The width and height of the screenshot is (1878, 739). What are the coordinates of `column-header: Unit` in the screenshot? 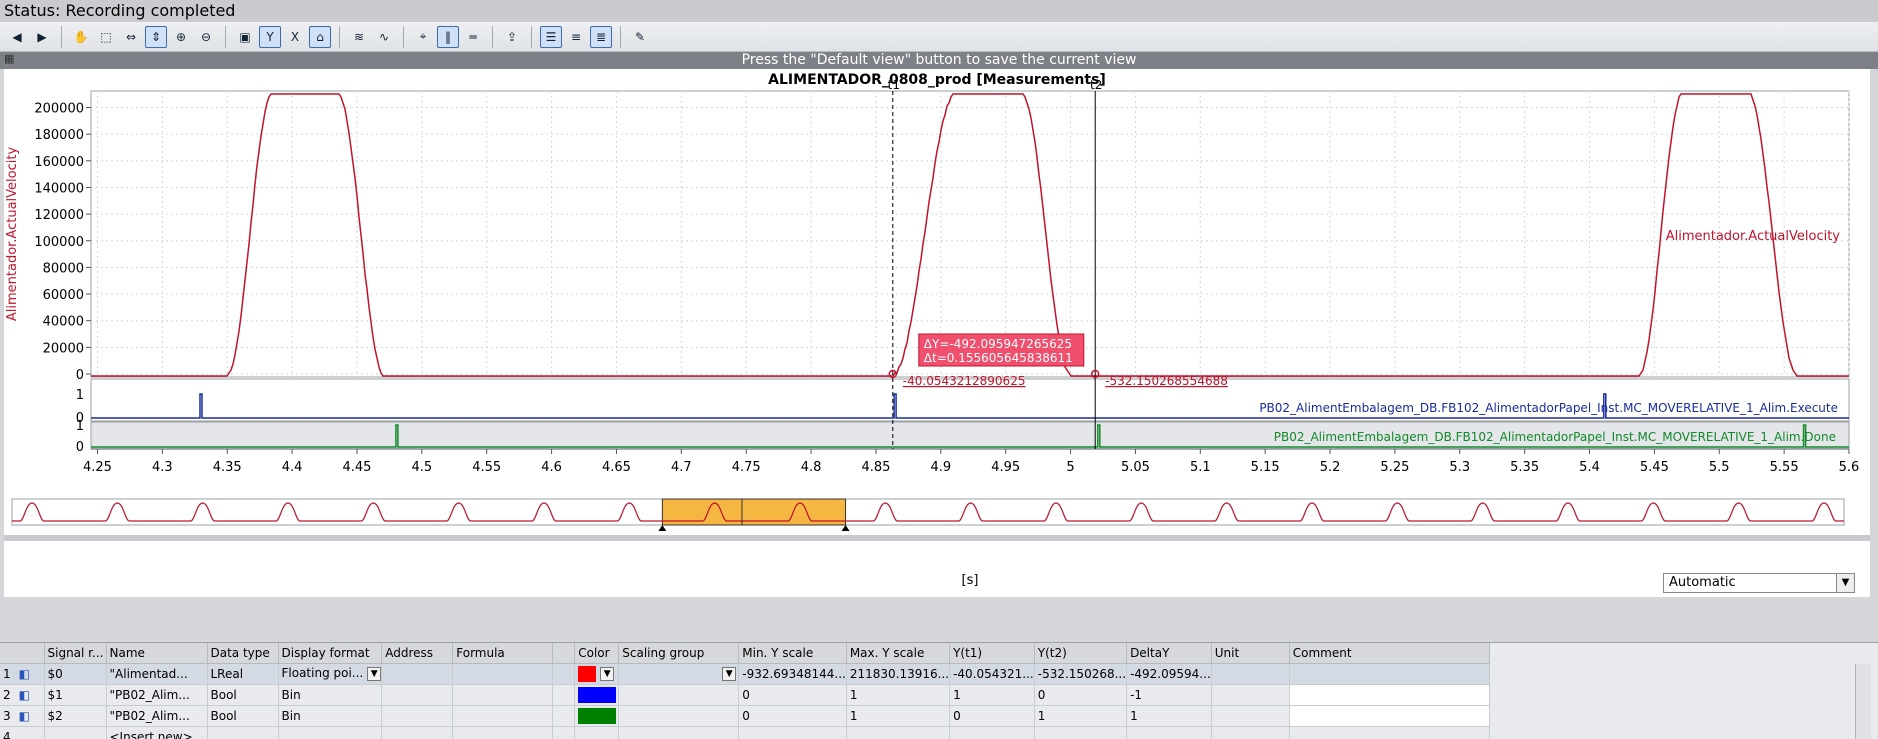 It's located at (1250, 653).